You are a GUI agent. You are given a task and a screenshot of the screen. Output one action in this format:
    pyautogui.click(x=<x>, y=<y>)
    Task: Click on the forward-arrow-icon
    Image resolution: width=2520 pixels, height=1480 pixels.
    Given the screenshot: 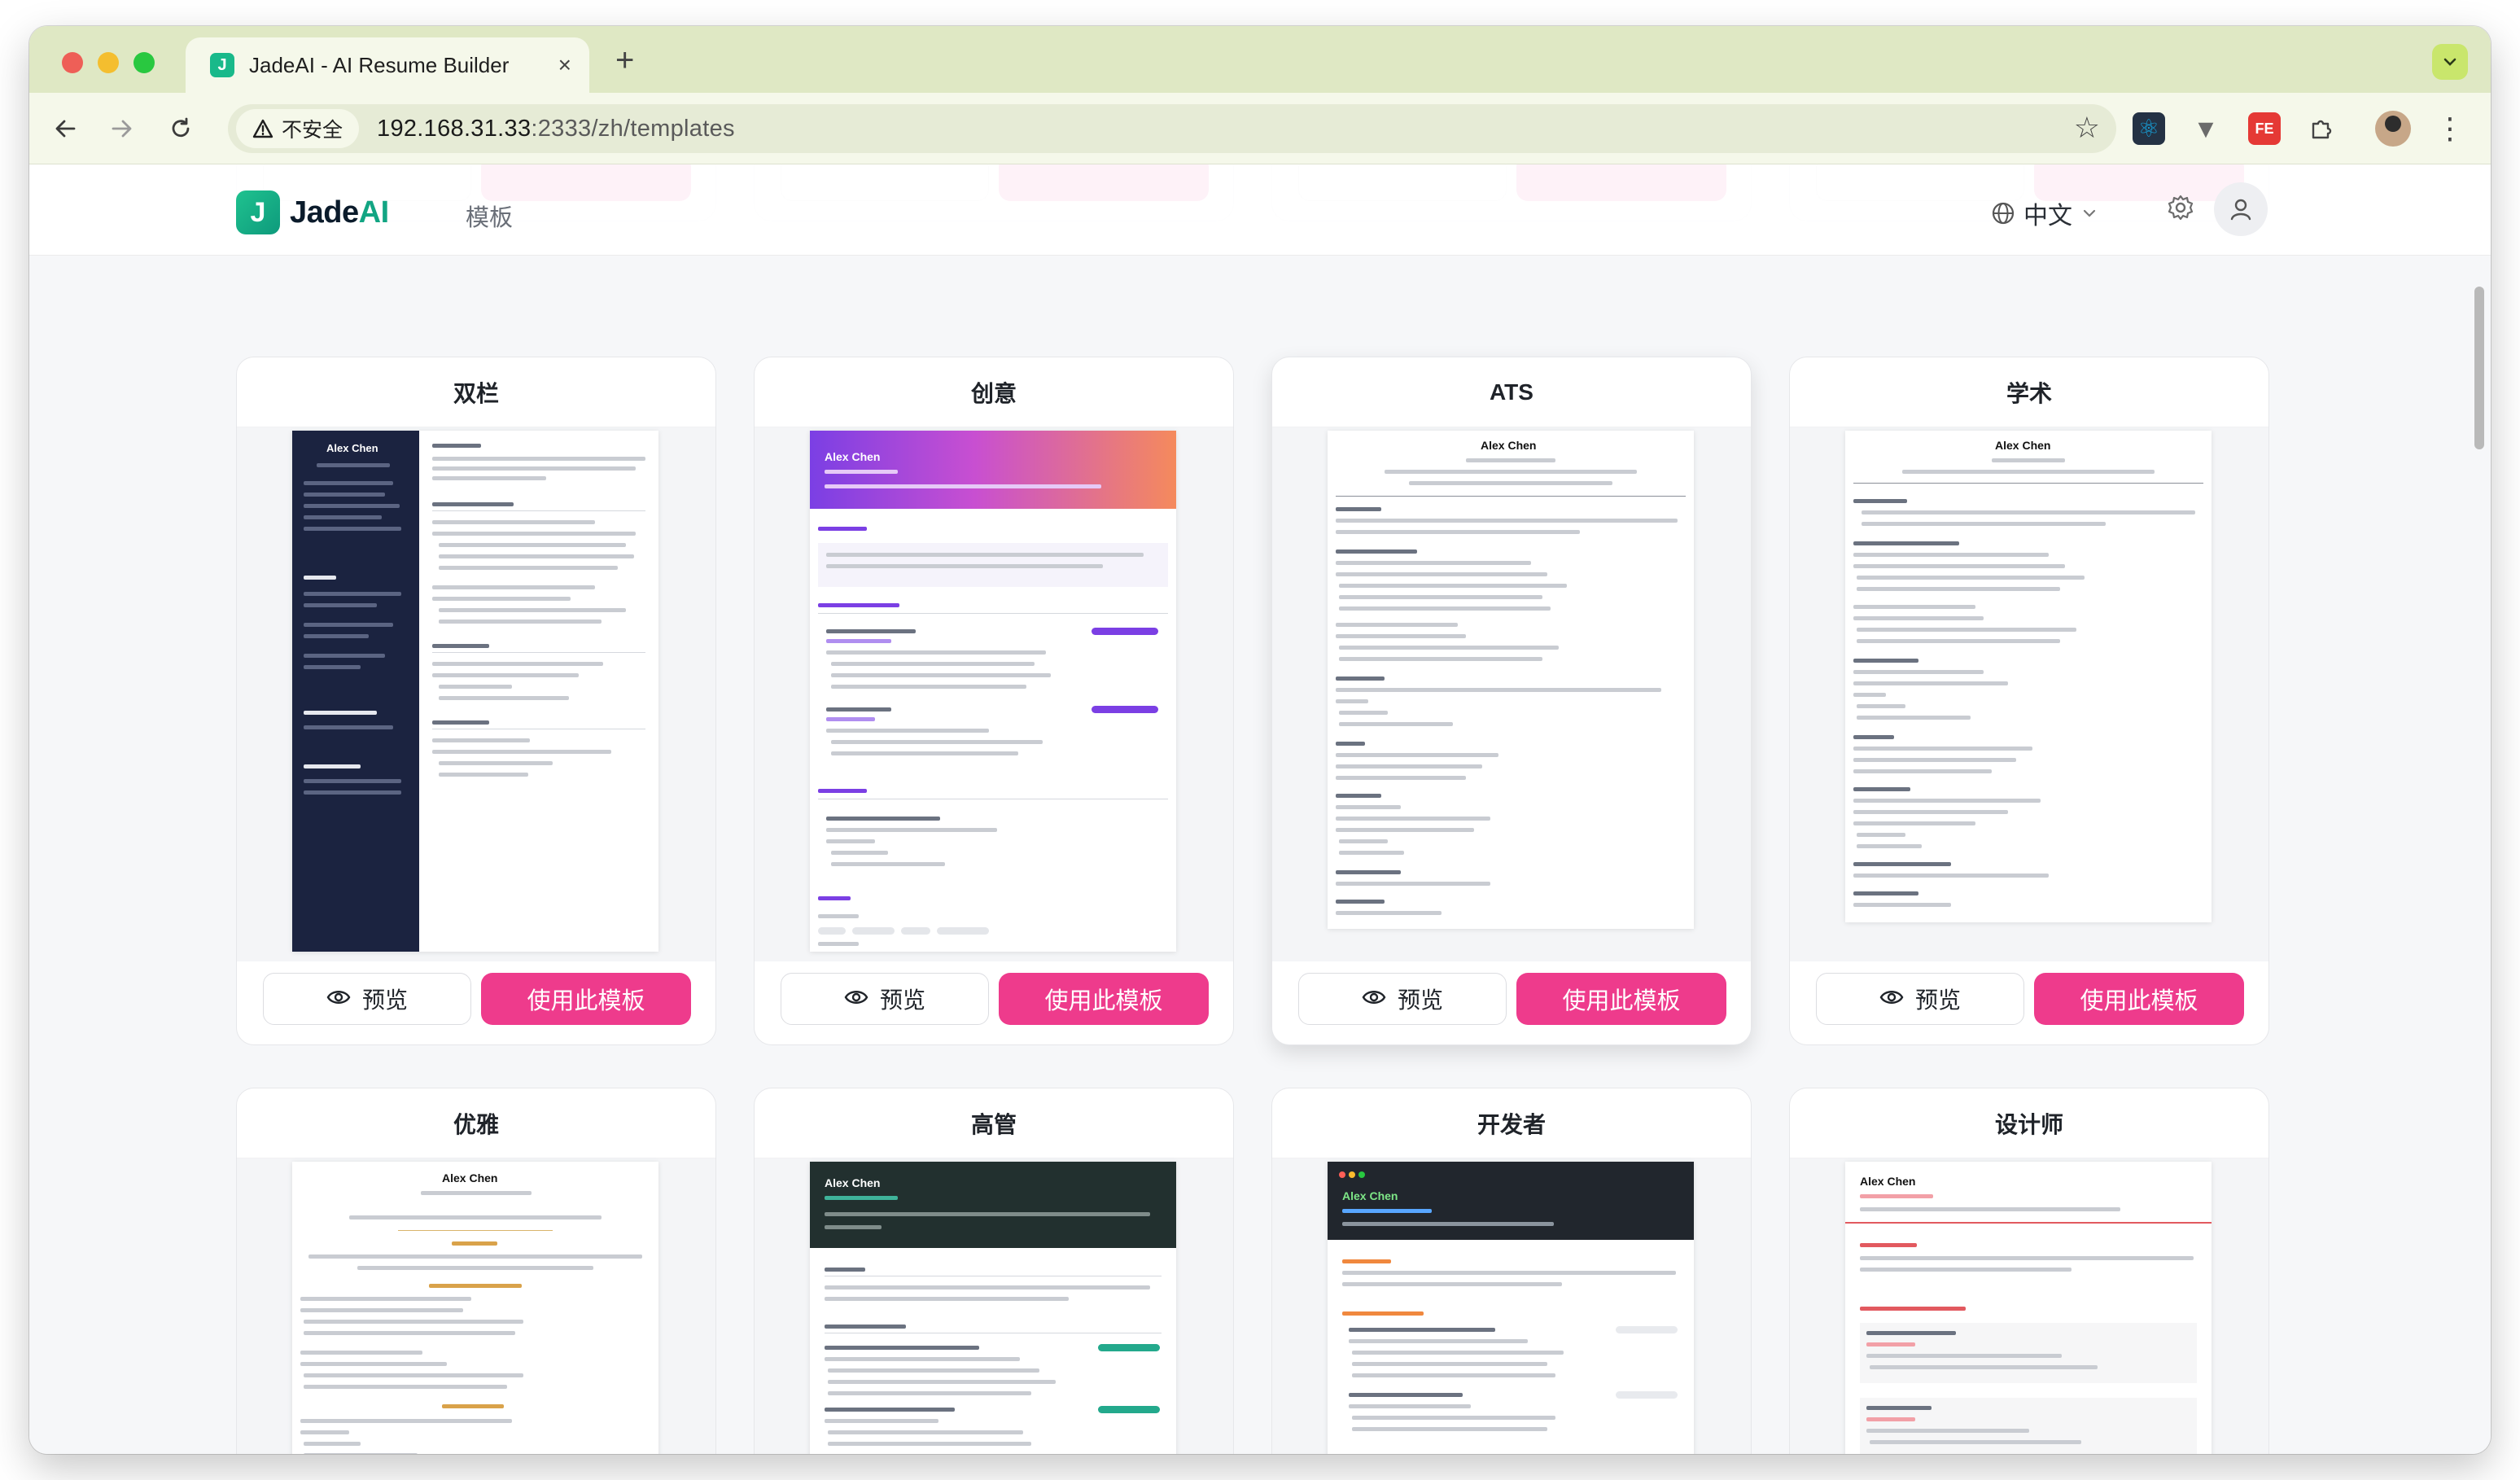 What is the action you would take?
    pyautogui.click(x=122, y=129)
    